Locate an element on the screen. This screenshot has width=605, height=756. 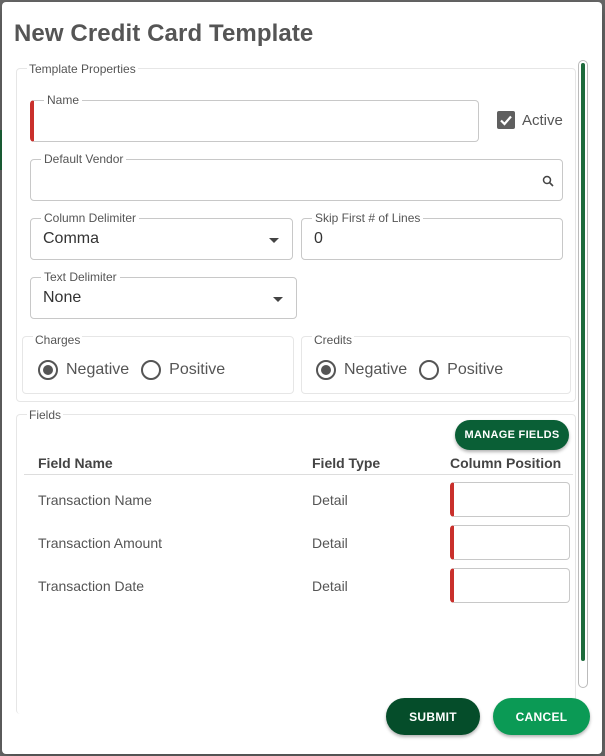
credits-options: Negative Positive is located at coordinates (415, 370).